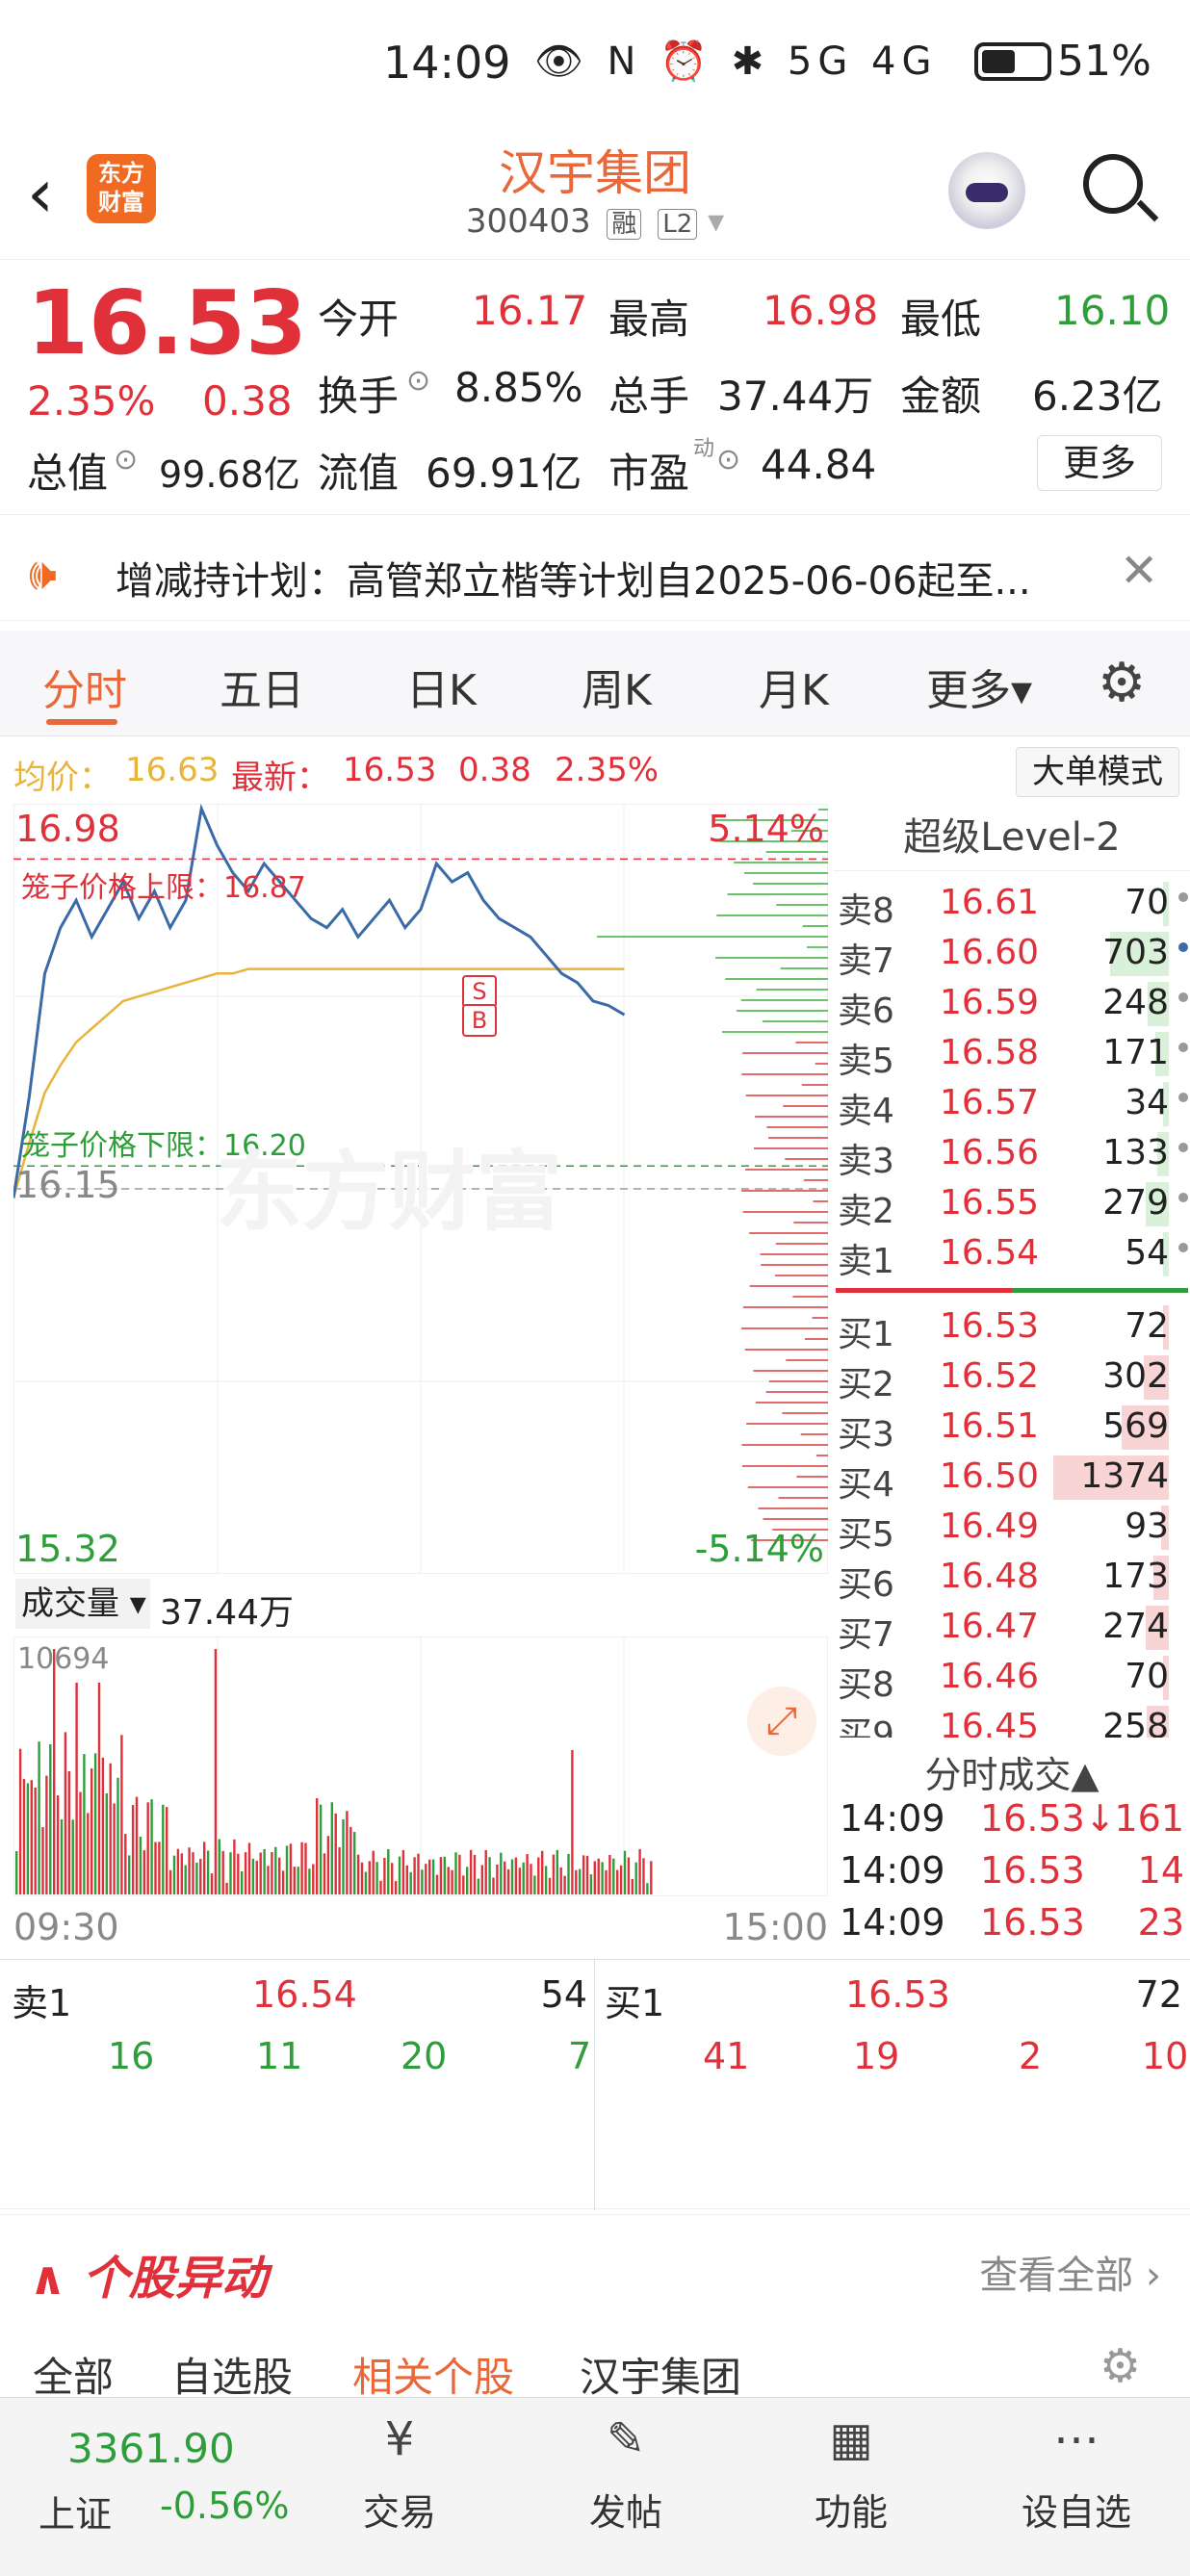 The image size is (1190, 2576). I want to click on low-value: 16.10, so click(1113, 311).